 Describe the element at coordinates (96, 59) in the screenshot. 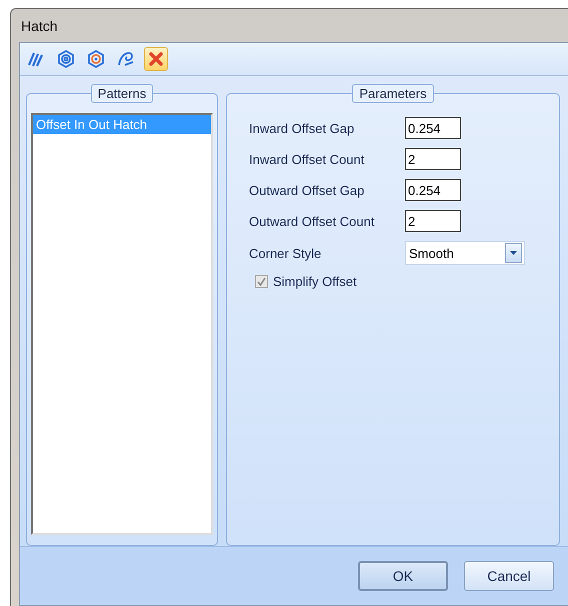

I see `hexagon-target-icon` at that location.